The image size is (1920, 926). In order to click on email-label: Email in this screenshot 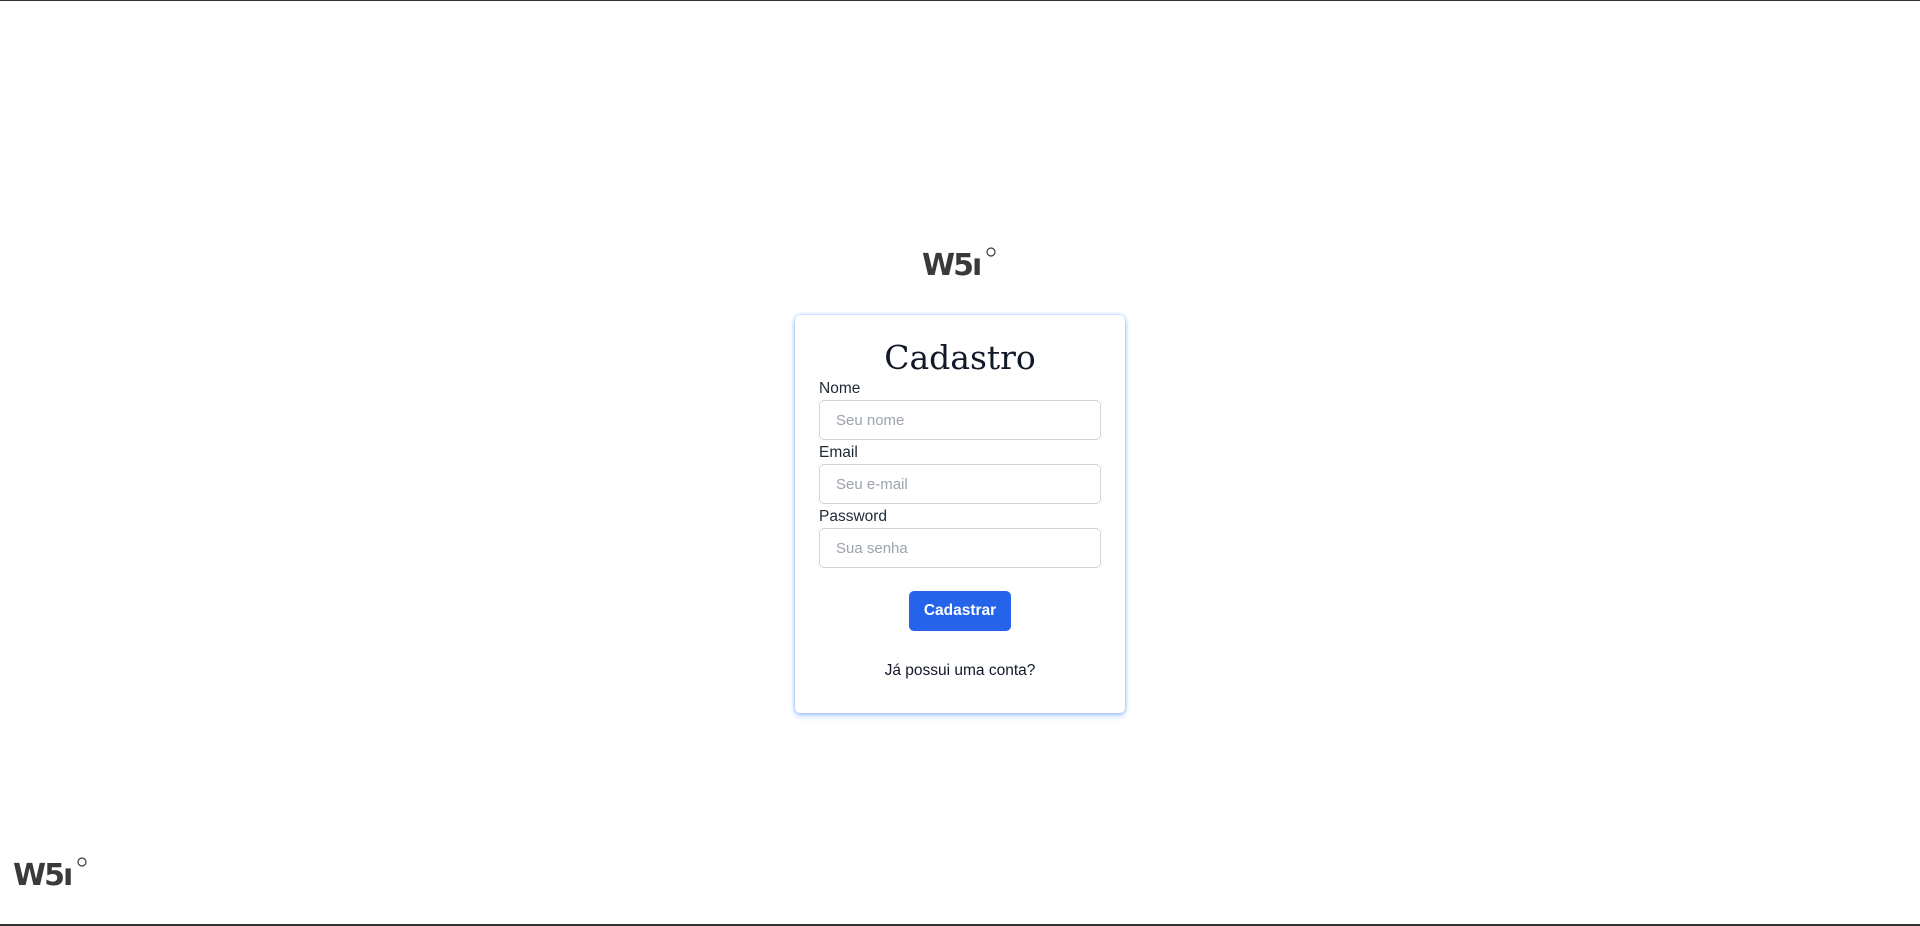, I will do `click(838, 452)`.